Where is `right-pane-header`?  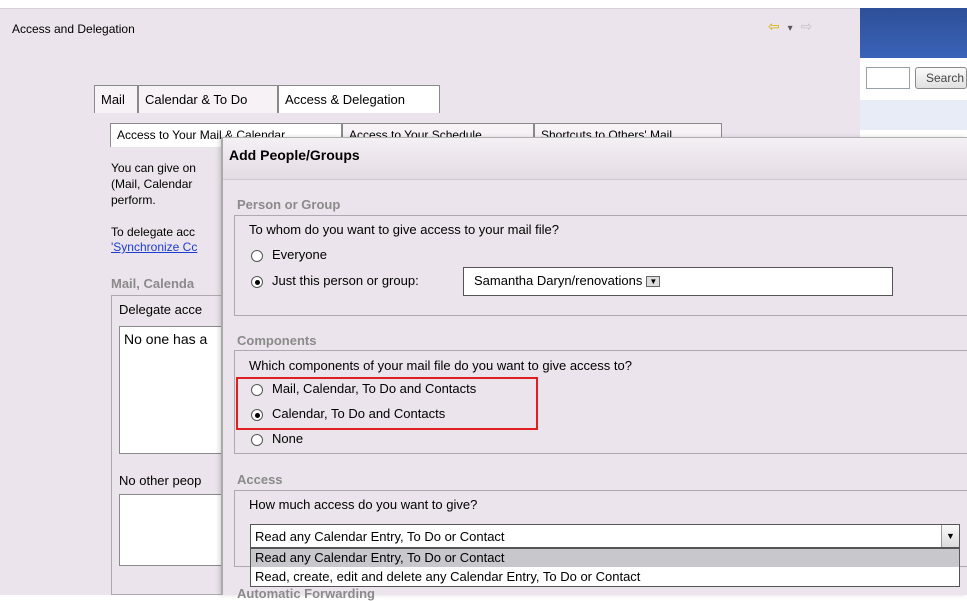 right-pane-header is located at coordinates (913, 33).